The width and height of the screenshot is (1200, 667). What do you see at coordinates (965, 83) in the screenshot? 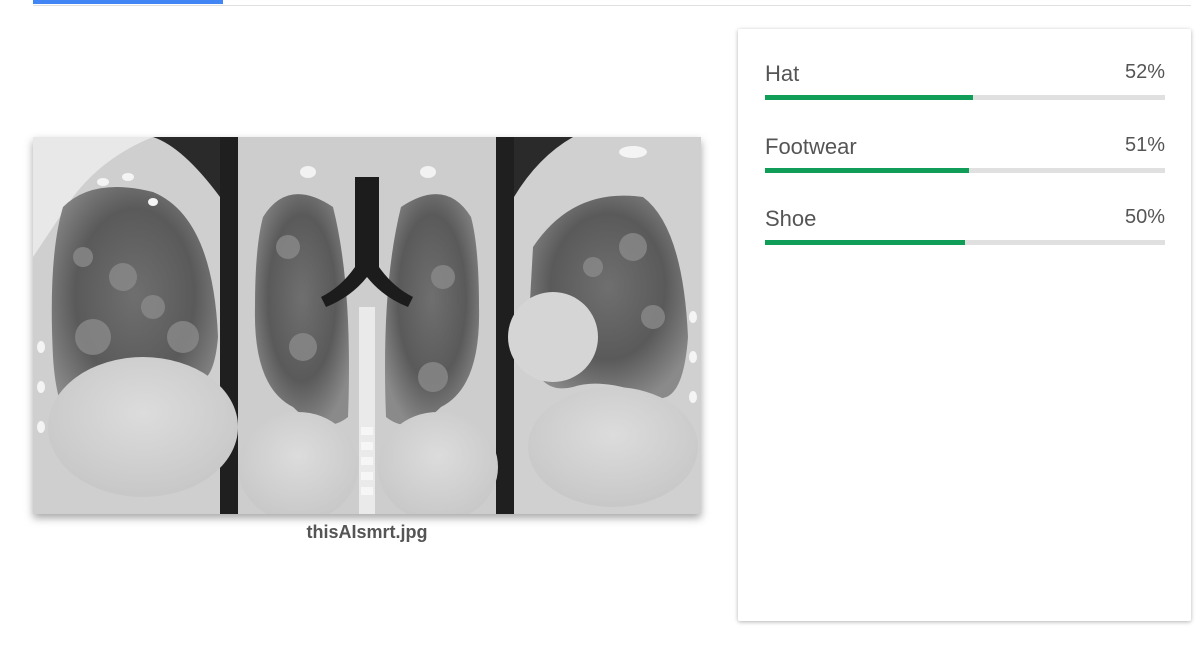
I see `label-row-hat: Hat 52%` at bounding box center [965, 83].